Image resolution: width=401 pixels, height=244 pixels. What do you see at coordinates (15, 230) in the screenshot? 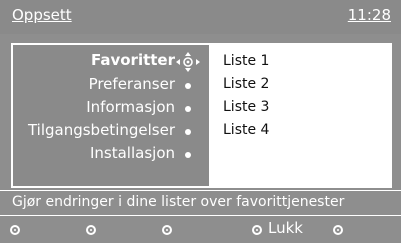
I see `red-key-icon` at bounding box center [15, 230].